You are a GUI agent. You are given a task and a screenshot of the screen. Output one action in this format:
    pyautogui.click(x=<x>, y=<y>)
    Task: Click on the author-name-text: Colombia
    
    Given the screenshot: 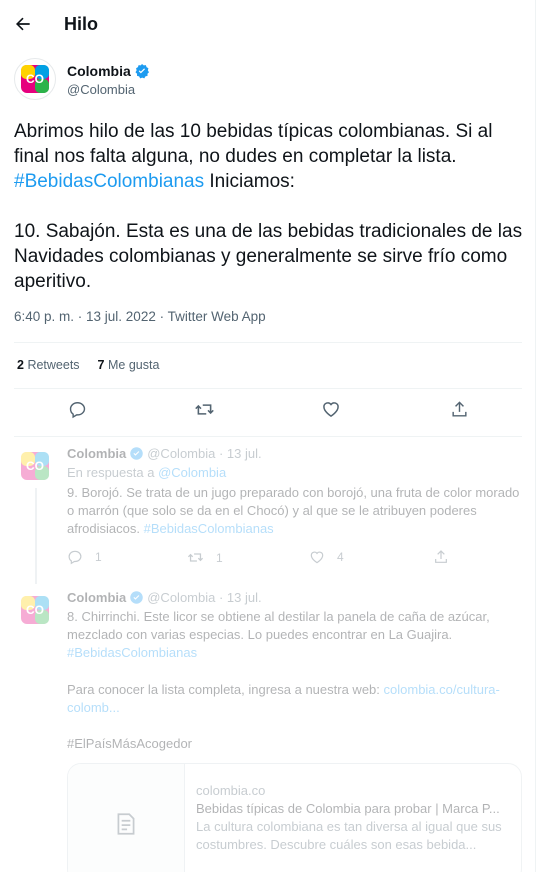 What is the action you would take?
    pyautogui.click(x=99, y=71)
    